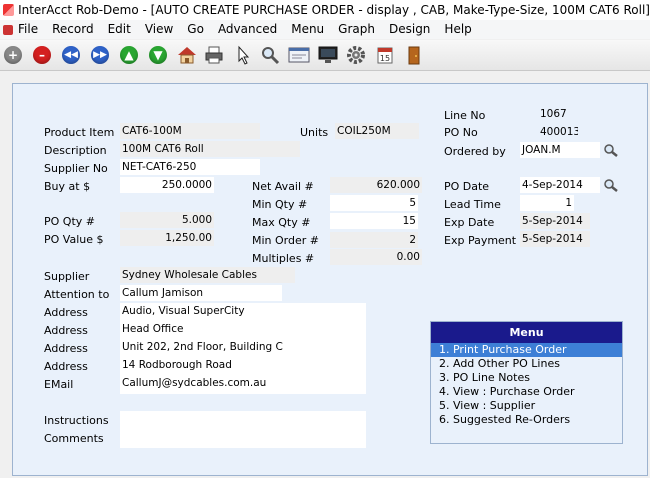  Describe the element at coordinates (526, 392) in the screenshot. I see `menu-item-view-purchase-order: 4. View : Purchase Order` at that location.